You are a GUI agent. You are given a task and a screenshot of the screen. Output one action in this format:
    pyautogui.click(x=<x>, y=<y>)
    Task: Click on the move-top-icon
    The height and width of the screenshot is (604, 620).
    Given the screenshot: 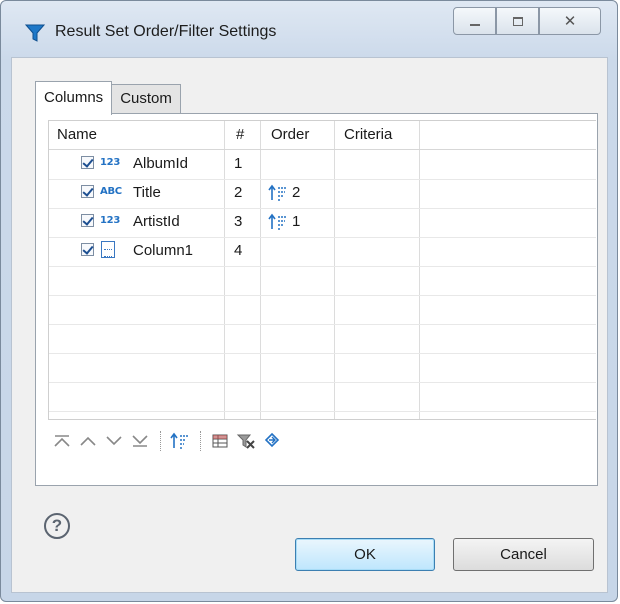 What is the action you would take?
    pyautogui.click(x=62, y=441)
    